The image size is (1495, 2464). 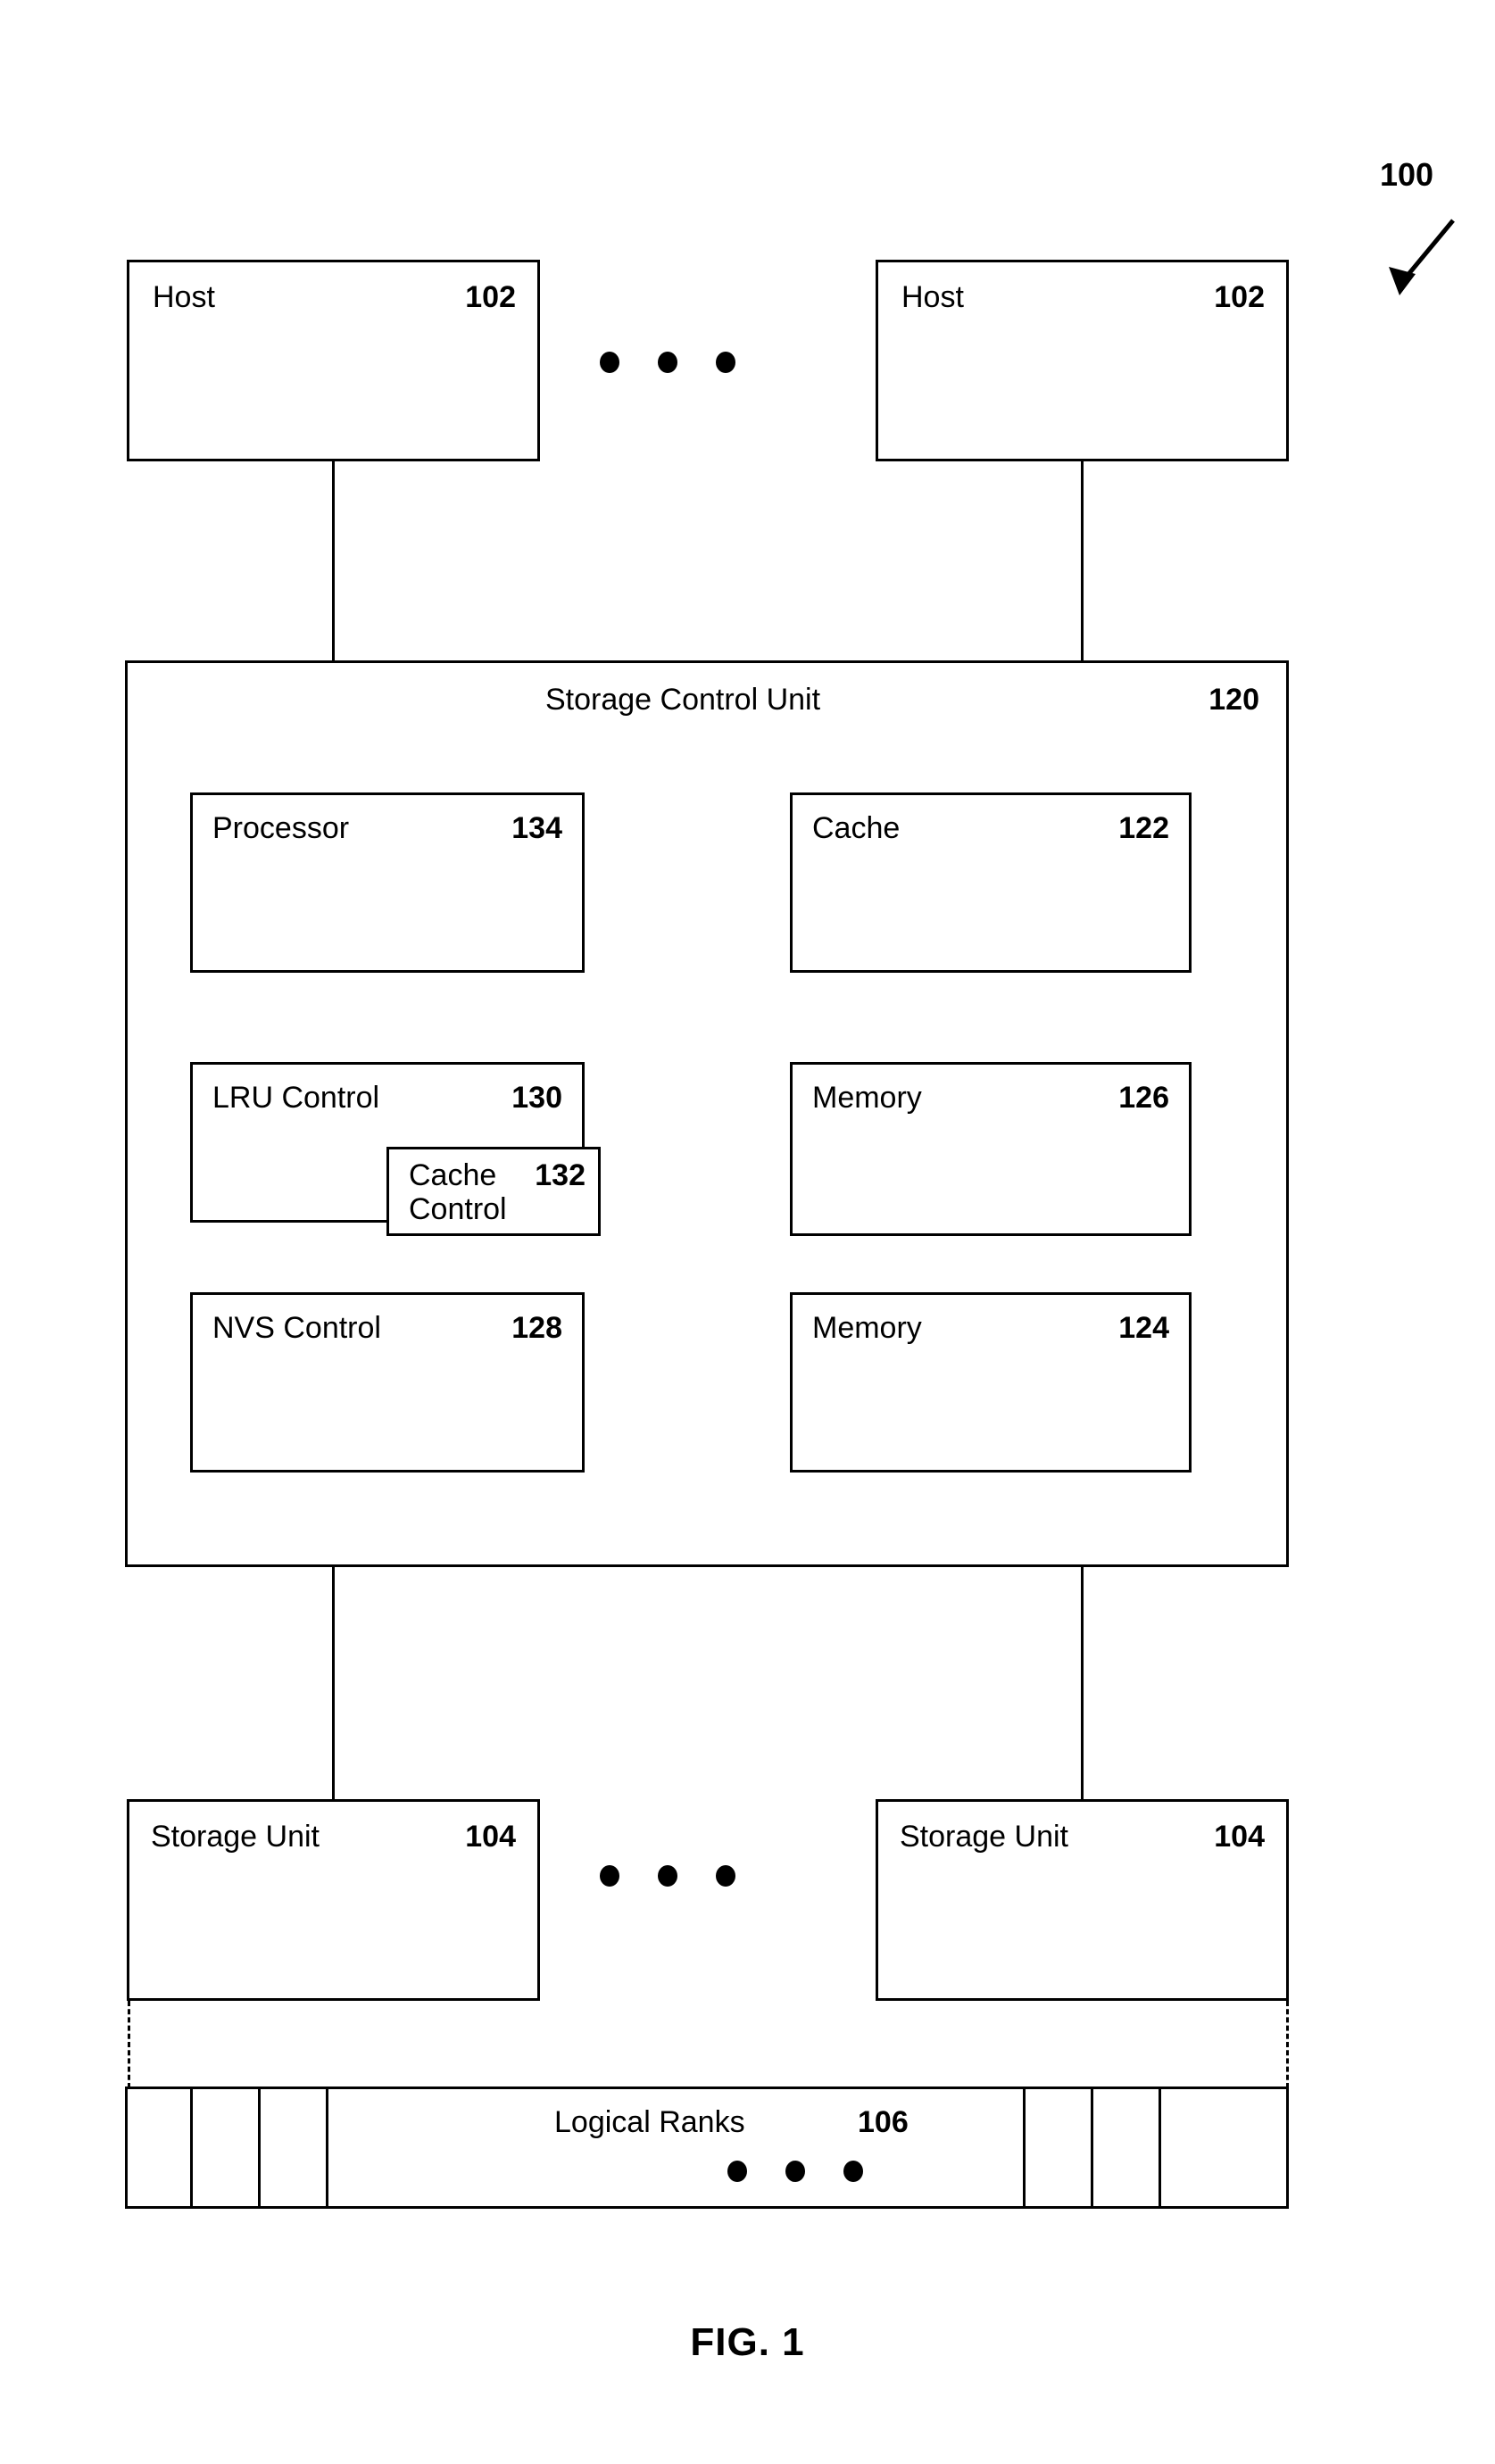 What do you see at coordinates (536, 828) in the screenshot?
I see `processor-ref: 134` at bounding box center [536, 828].